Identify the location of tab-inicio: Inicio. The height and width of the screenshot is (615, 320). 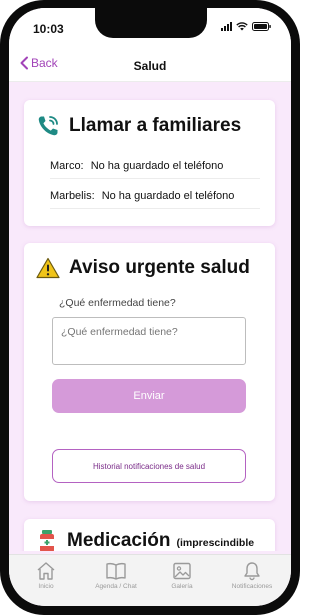
(46, 575).